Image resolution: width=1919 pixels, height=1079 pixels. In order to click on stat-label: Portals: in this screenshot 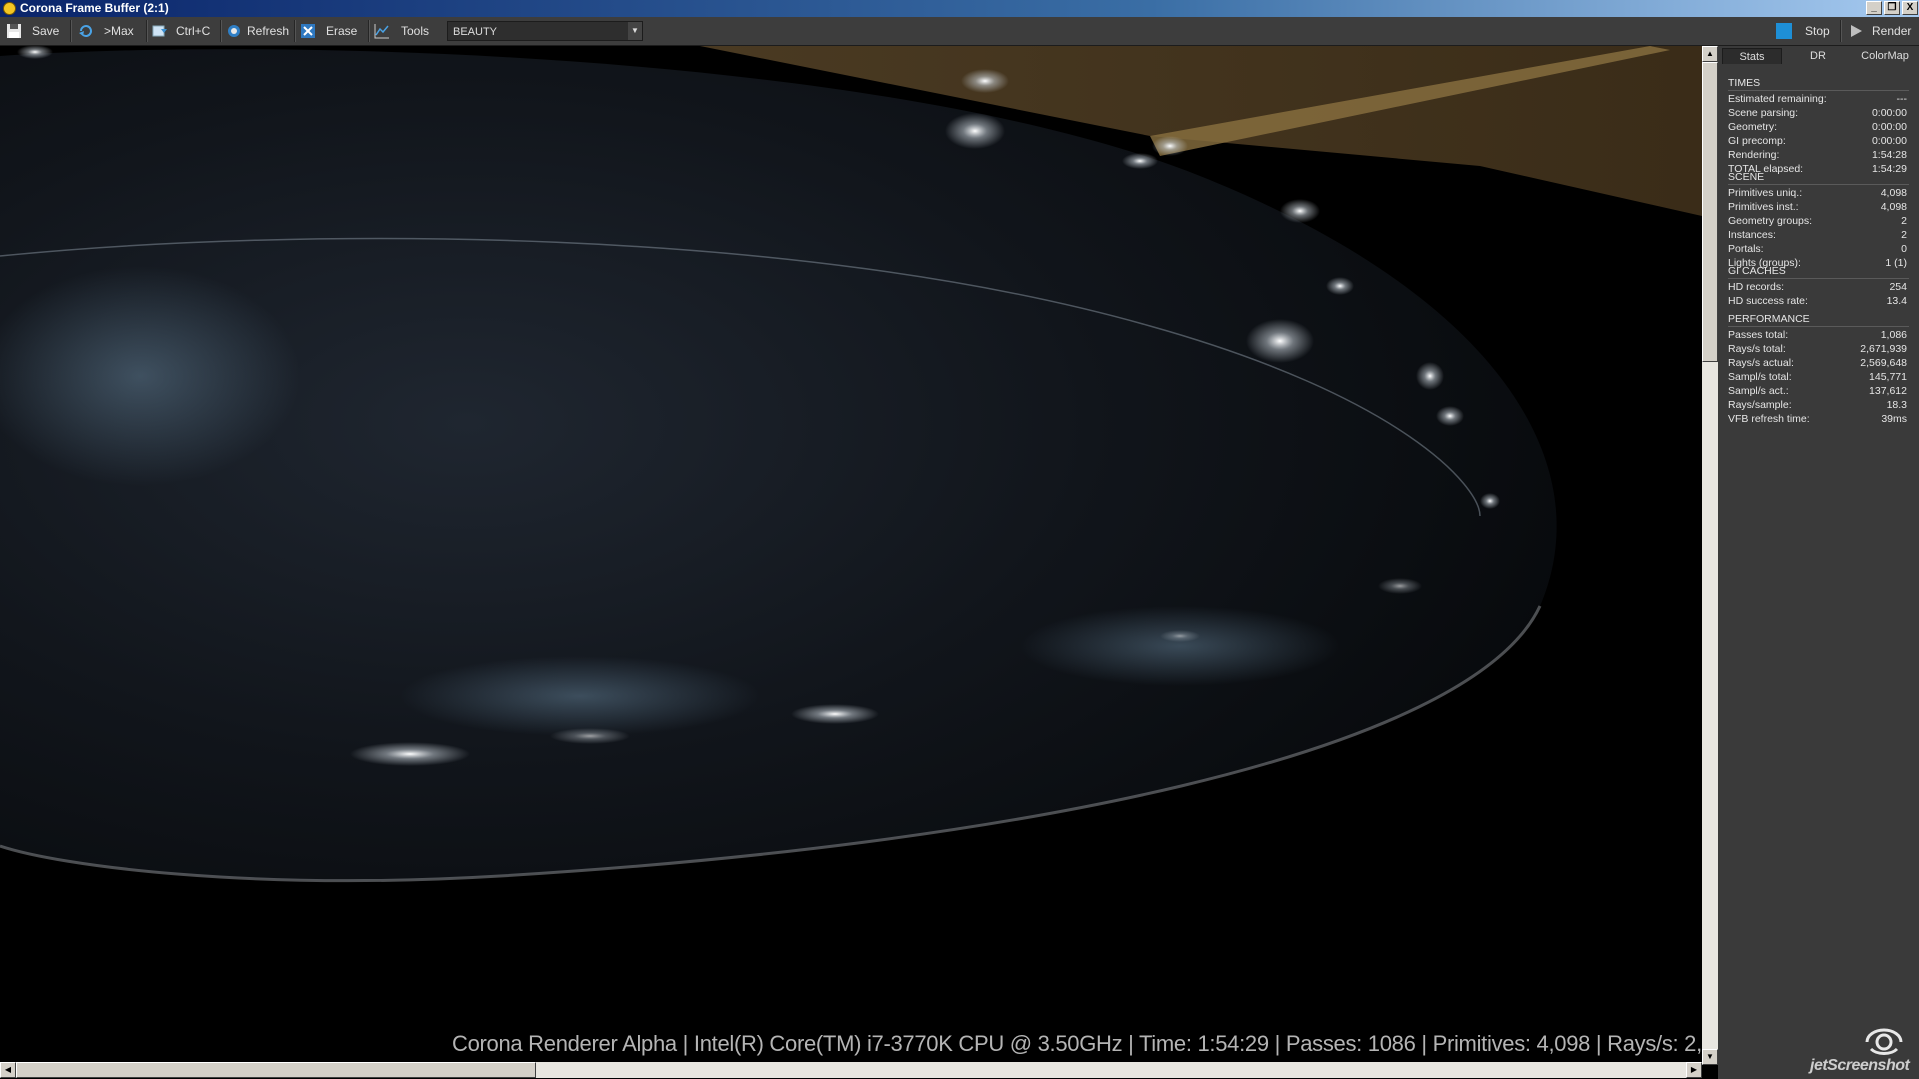, I will do `click(1746, 249)`.